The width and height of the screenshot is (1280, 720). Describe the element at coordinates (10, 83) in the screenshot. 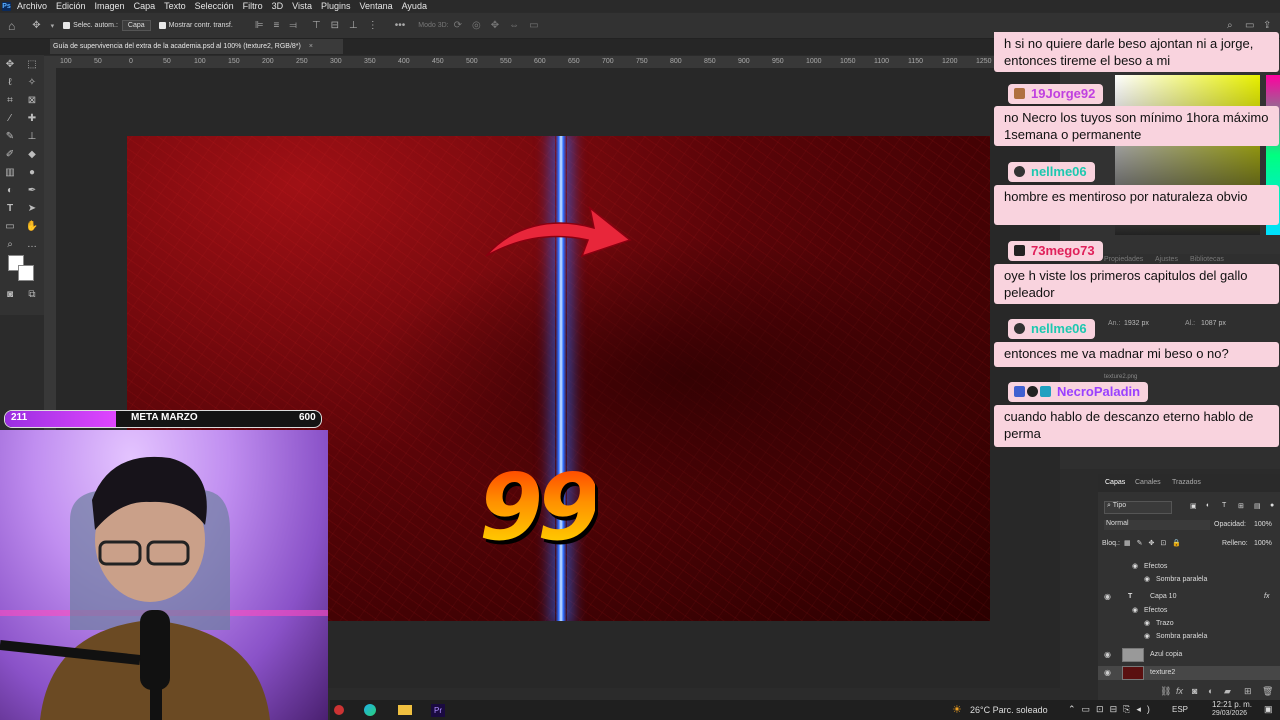

I see `lasso-icon: ℓ` at that location.